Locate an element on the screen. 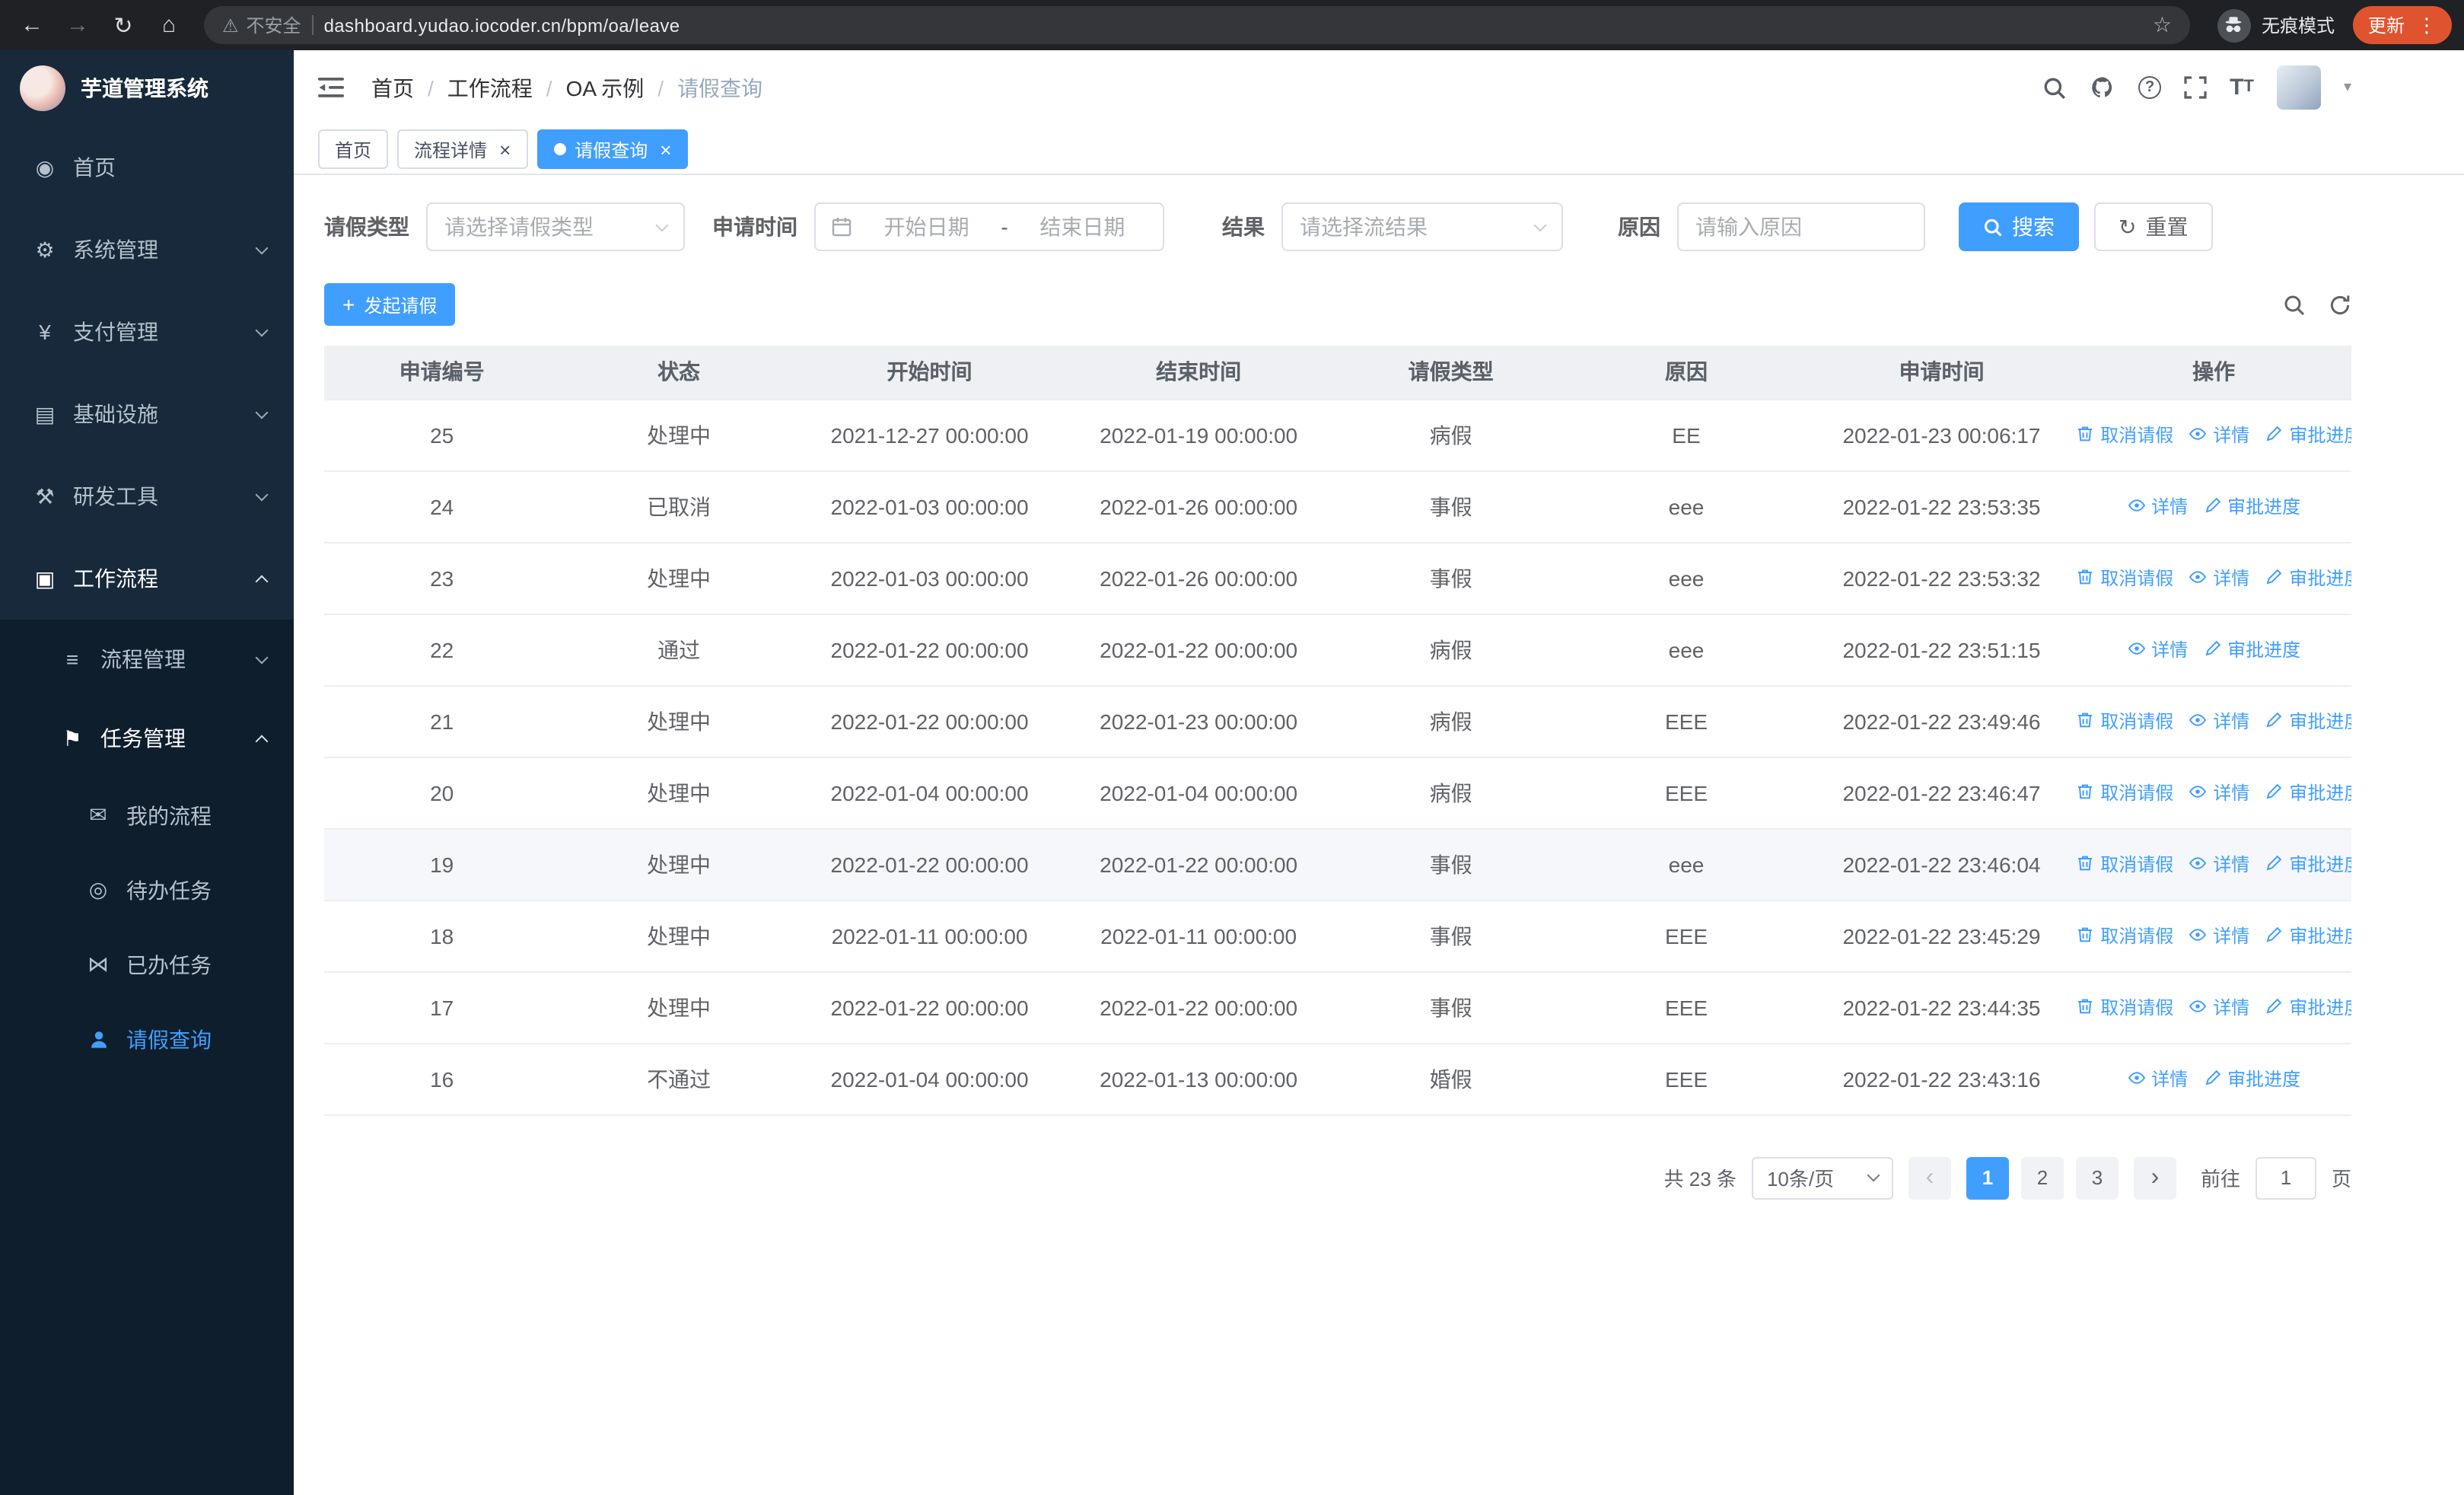 Image resolution: width=2464 pixels, height=1495 pixels. refresh-icon is located at coordinates (2340, 305).